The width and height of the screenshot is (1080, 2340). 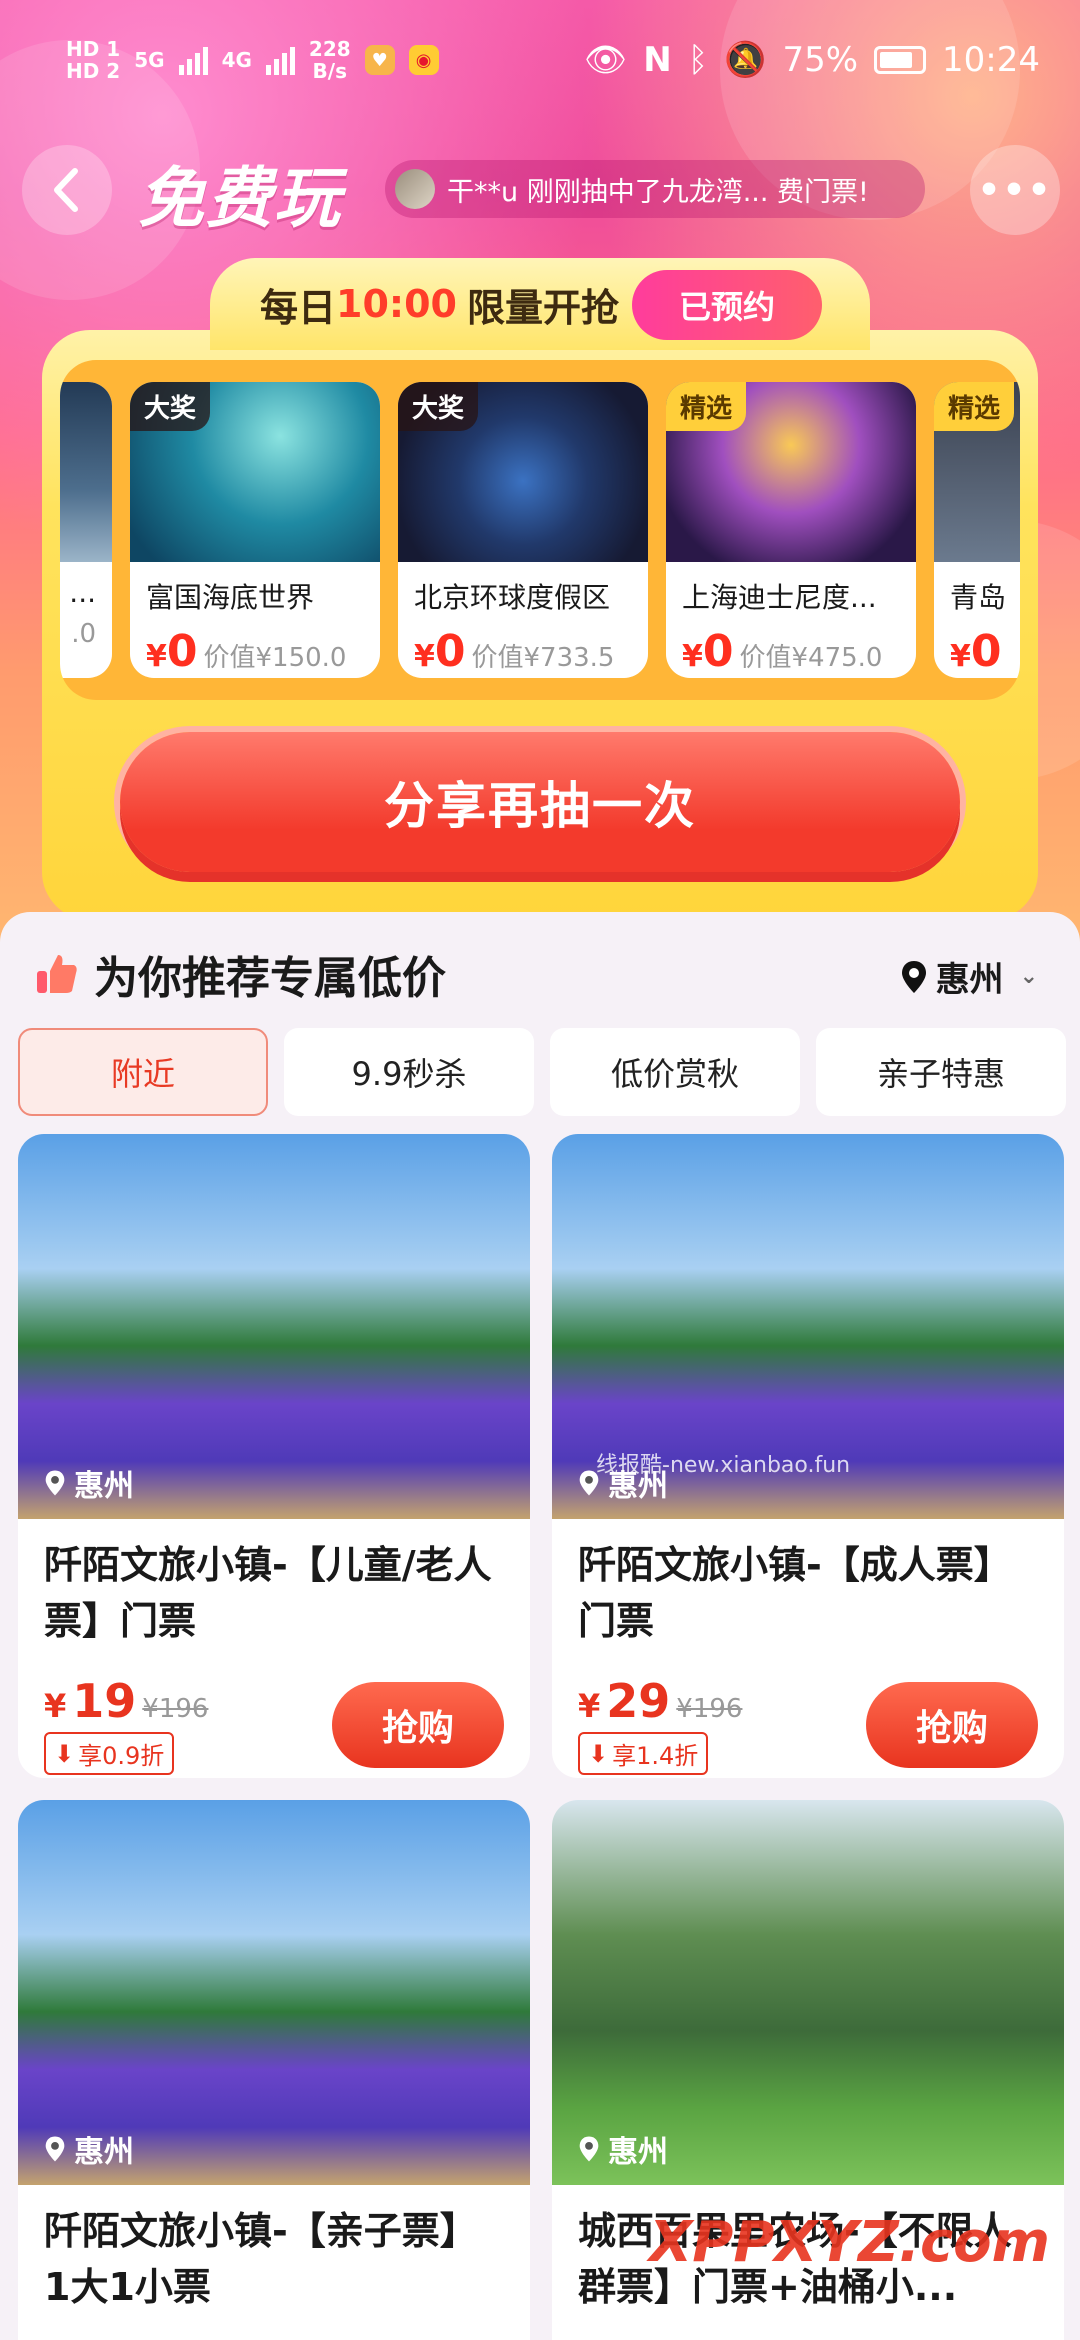 What do you see at coordinates (675, 1072) in the screenshot?
I see `filter-tab-autumn: 低价赏秋` at bounding box center [675, 1072].